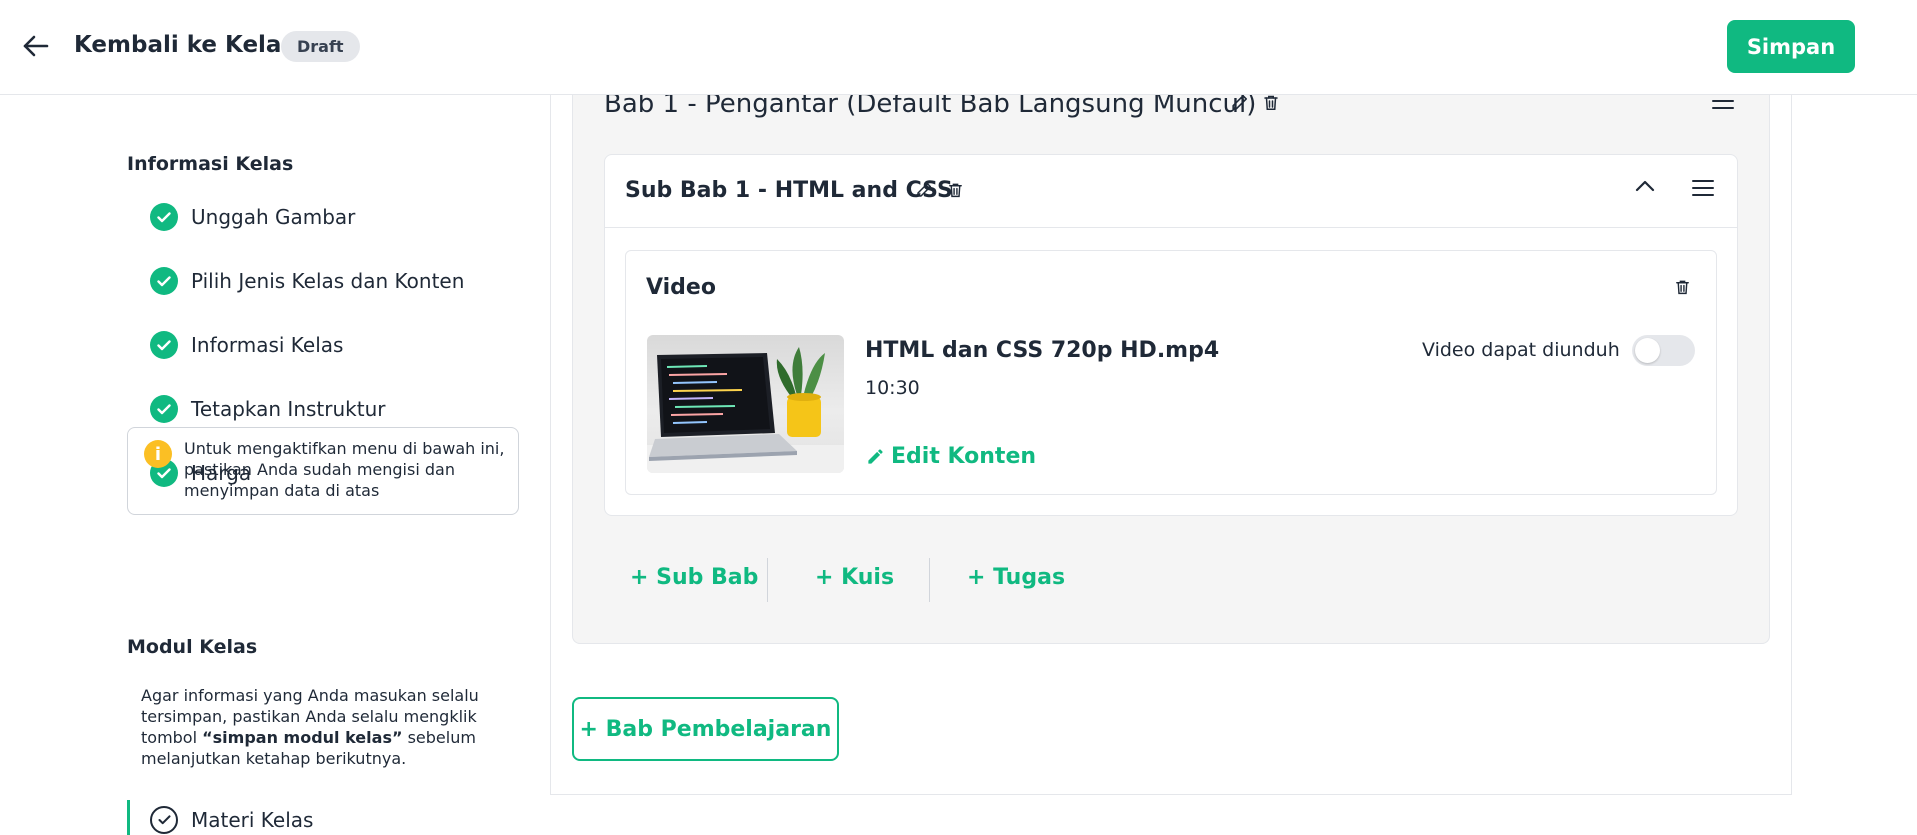 The height and width of the screenshot is (835, 1917). Describe the element at coordinates (1791, 46) in the screenshot. I see `save-button: Simpan` at that location.